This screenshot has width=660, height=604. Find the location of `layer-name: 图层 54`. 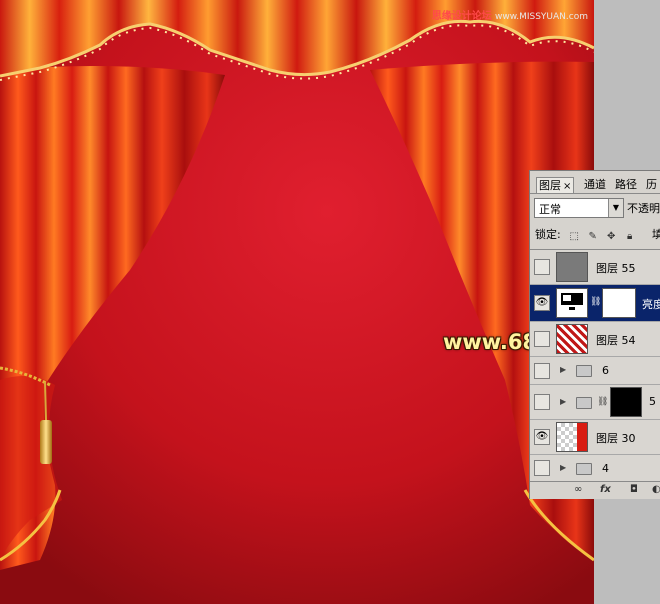

layer-name: 图层 54 is located at coordinates (616, 340).